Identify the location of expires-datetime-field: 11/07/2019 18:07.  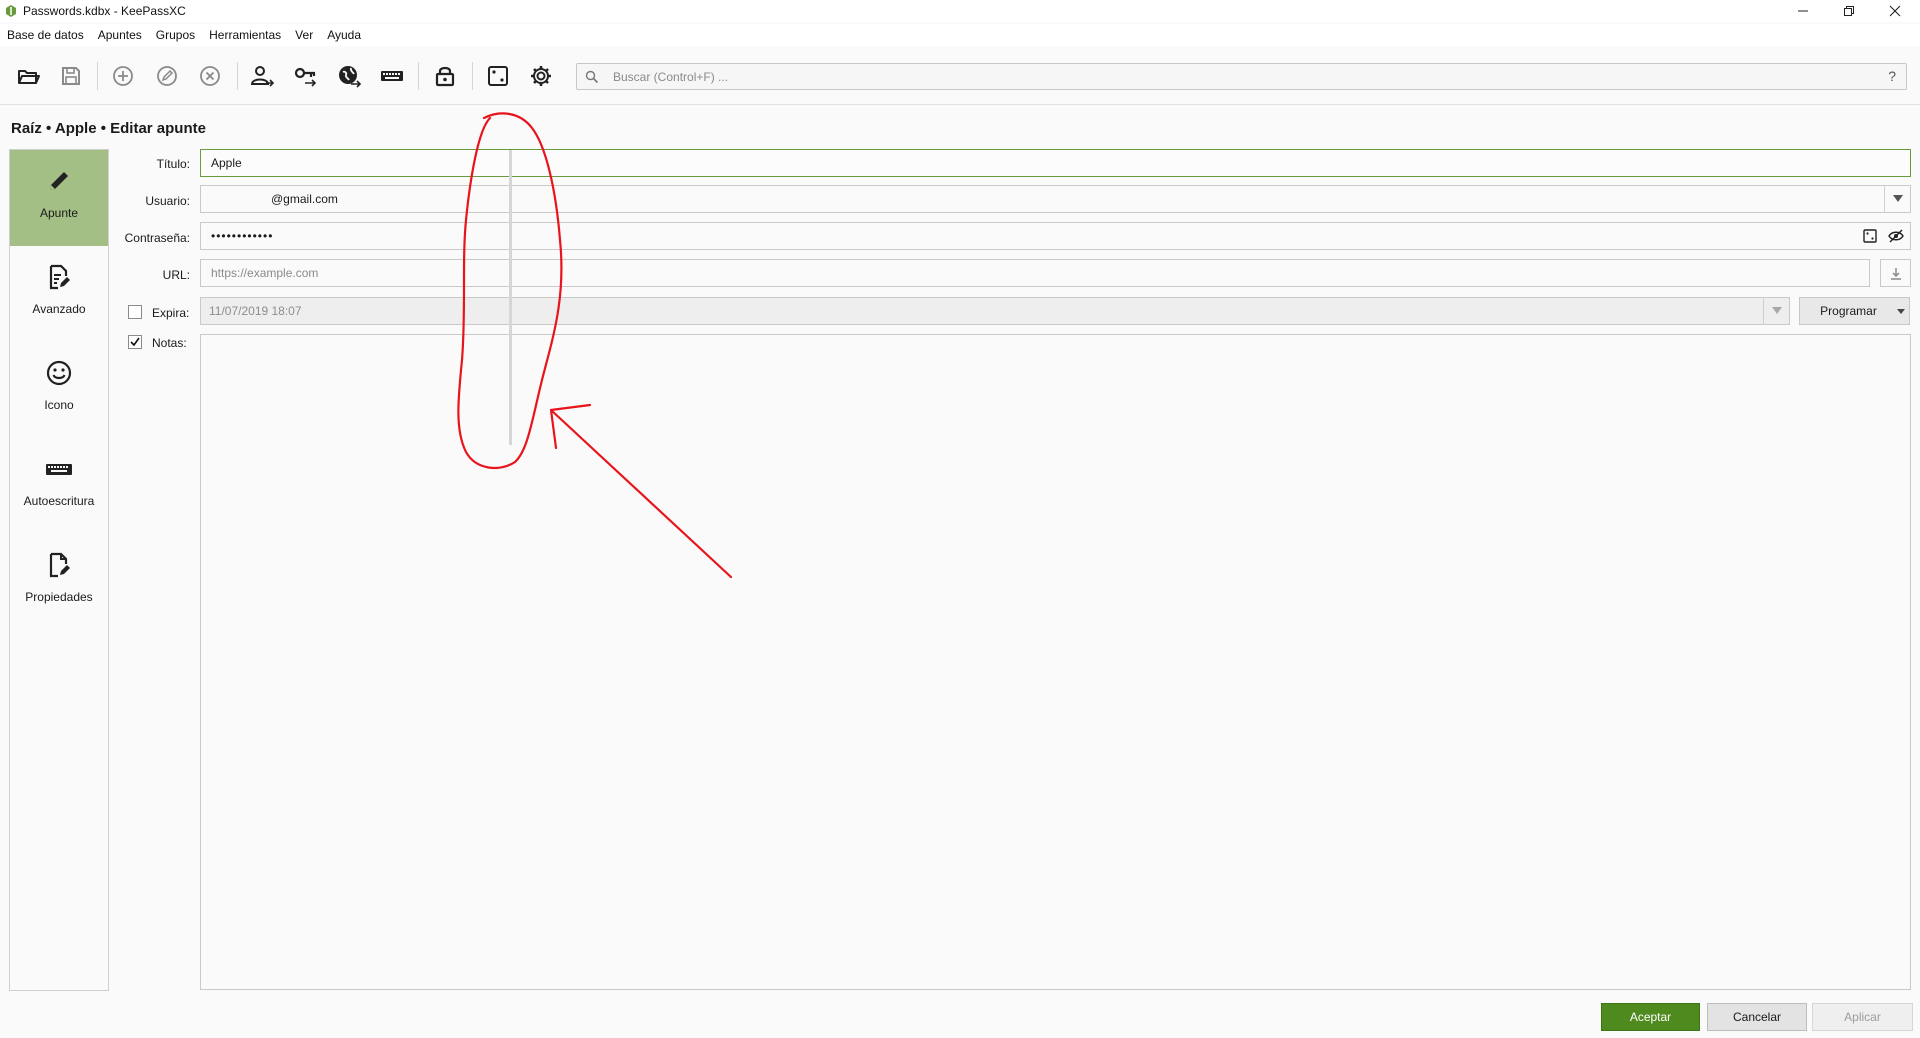
(995, 311).